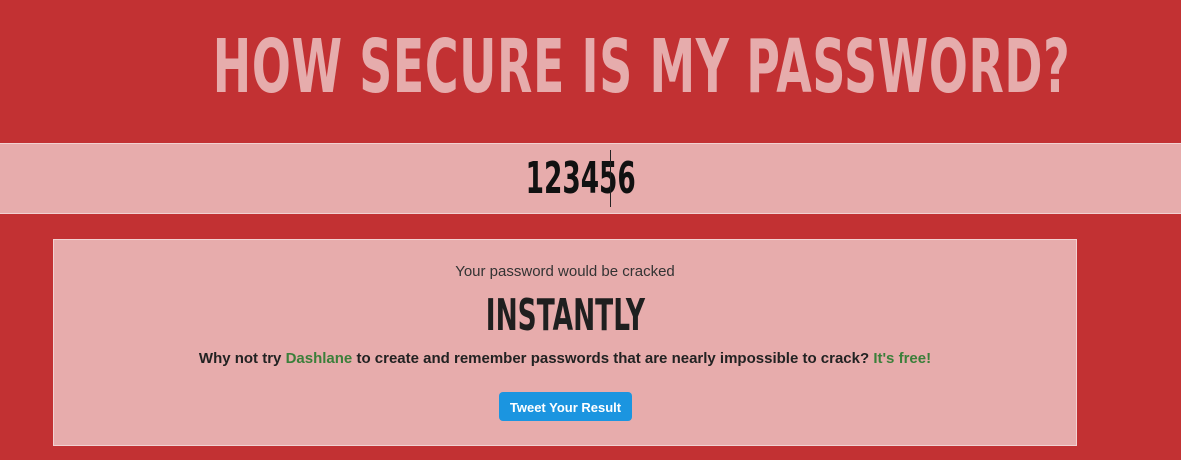  What do you see at coordinates (319, 358) in the screenshot?
I see `dashlane-link: Dashlane` at bounding box center [319, 358].